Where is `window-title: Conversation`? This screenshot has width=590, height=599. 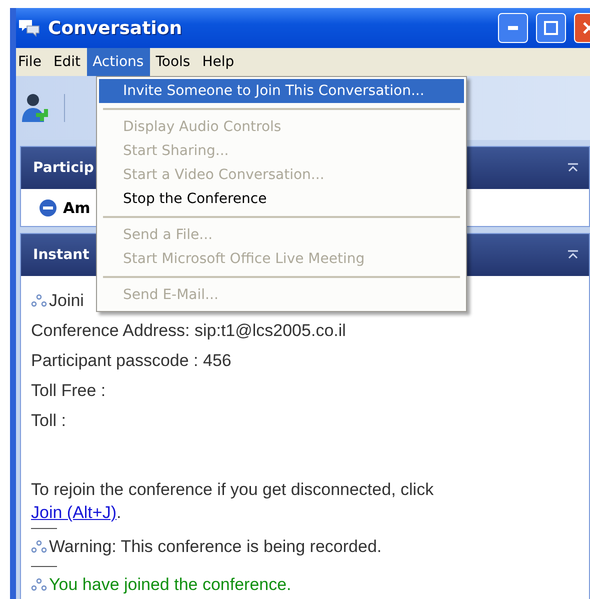
window-title: Conversation is located at coordinates (116, 28).